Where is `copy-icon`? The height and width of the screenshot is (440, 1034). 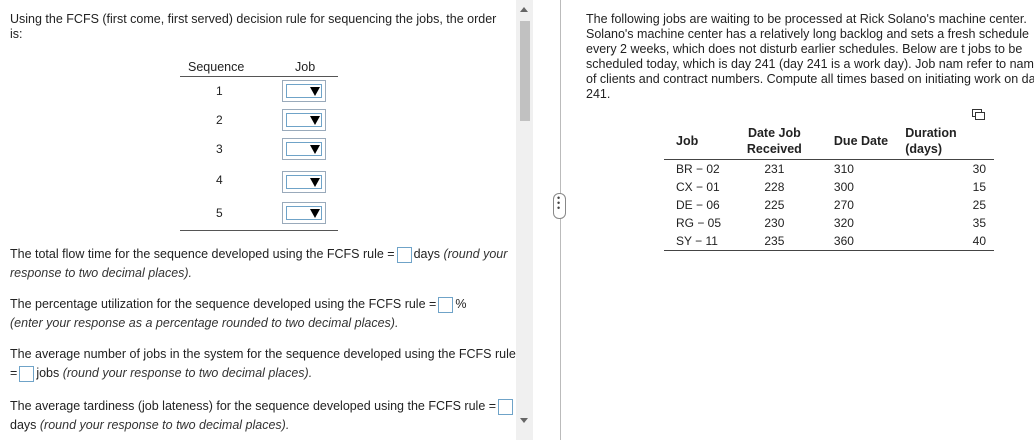 copy-icon is located at coordinates (978, 114).